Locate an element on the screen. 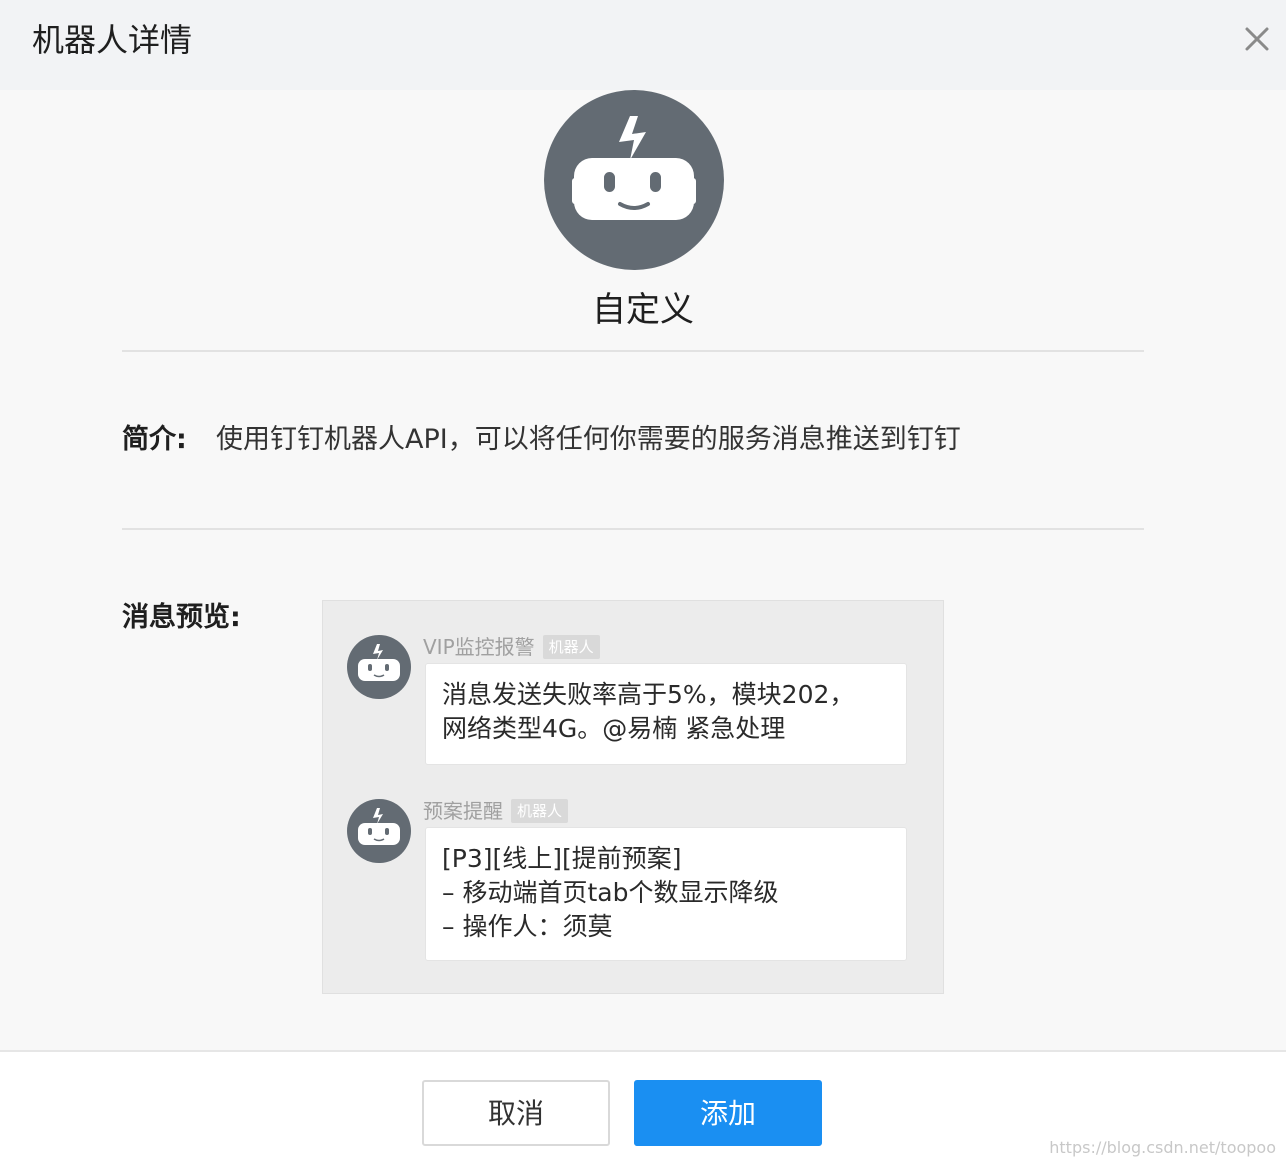  intro-label: 简介: is located at coordinates (154, 439).